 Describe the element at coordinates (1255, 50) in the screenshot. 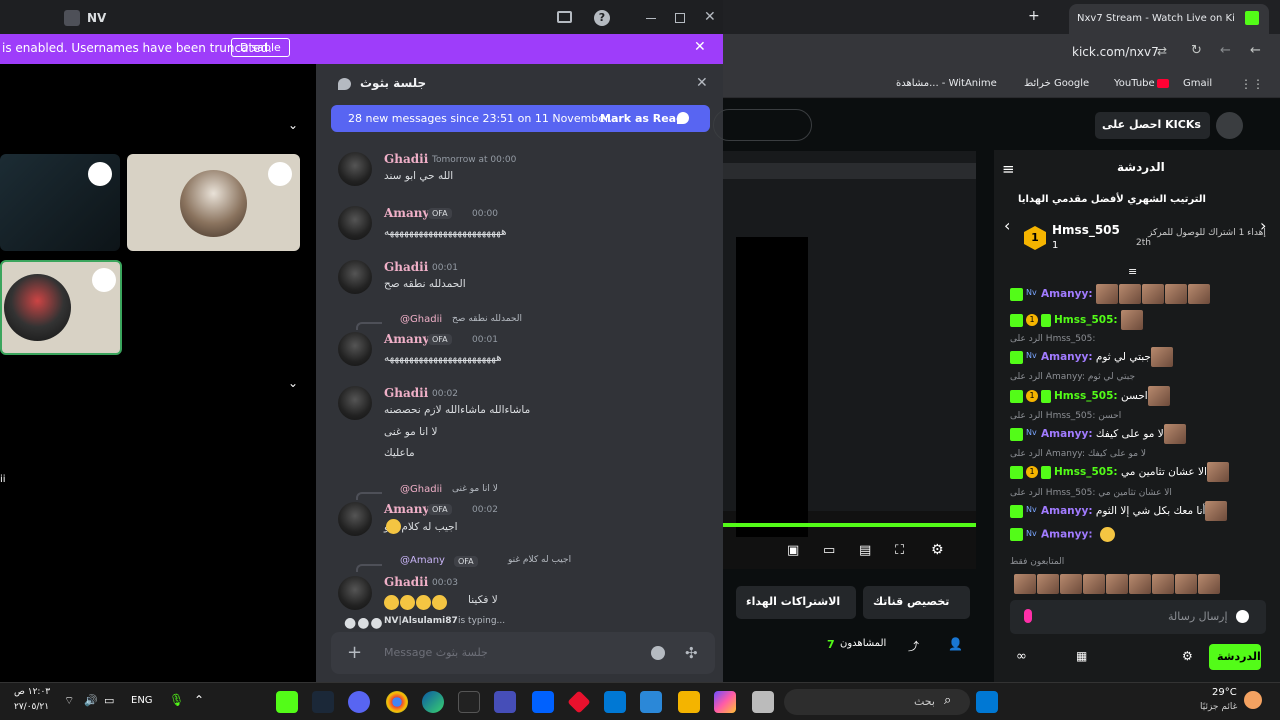

I see `back-icon: ←` at that location.